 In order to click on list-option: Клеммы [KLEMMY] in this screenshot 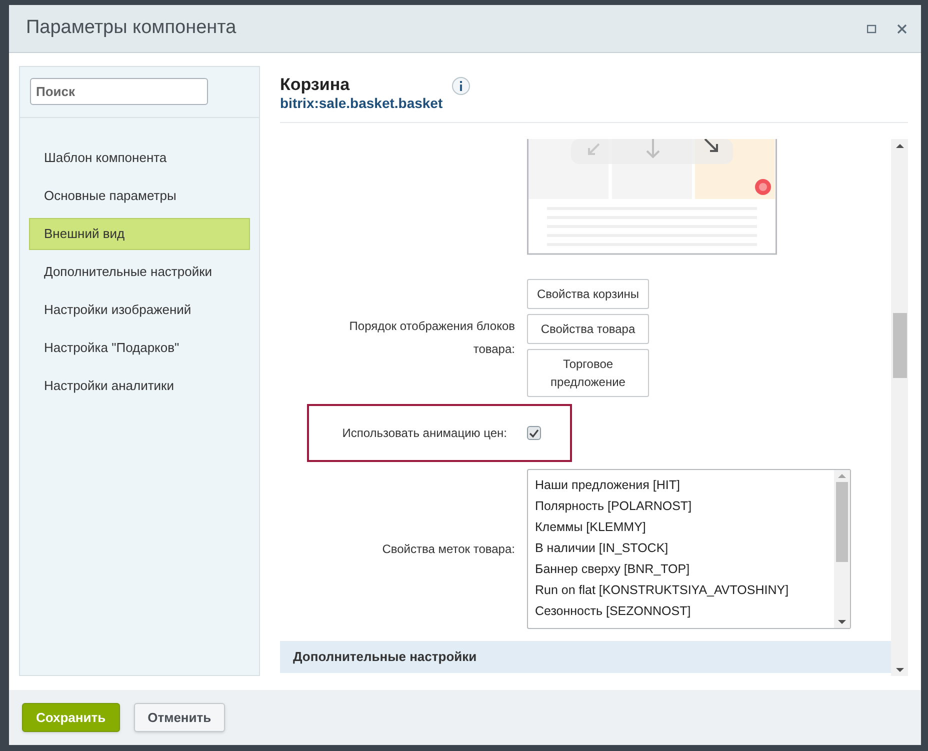, I will do `click(684, 527)`.